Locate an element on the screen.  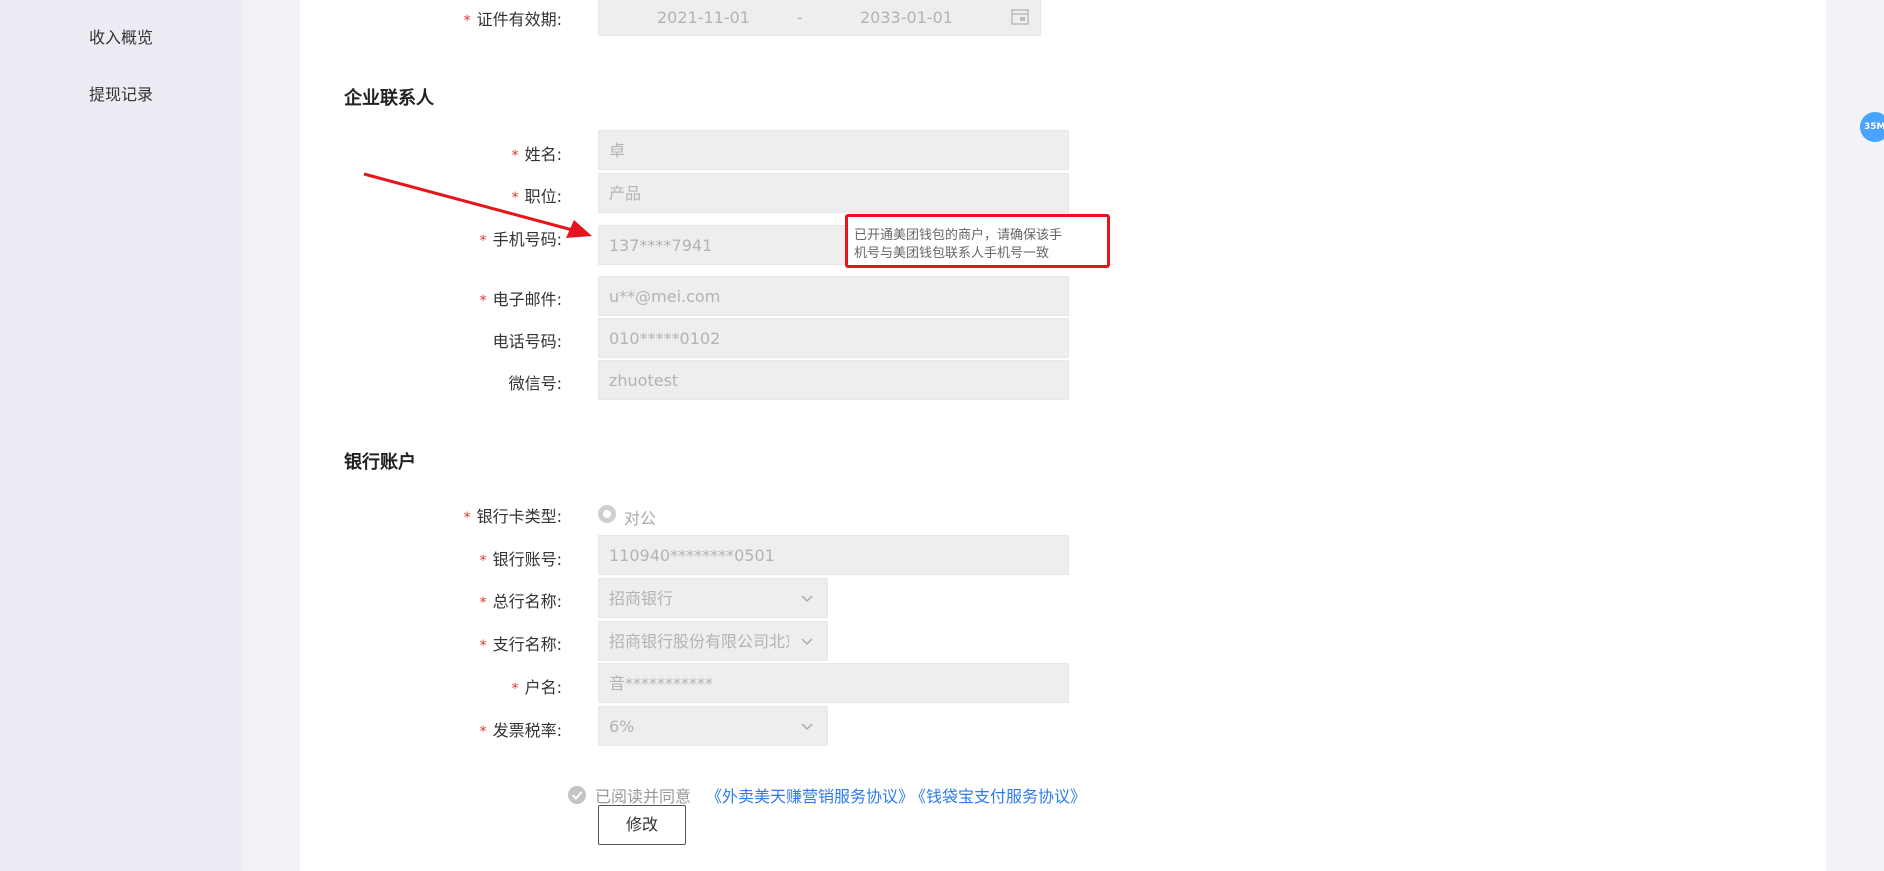
phone-field: 010*****0102 is located at coordinates (833, 338).